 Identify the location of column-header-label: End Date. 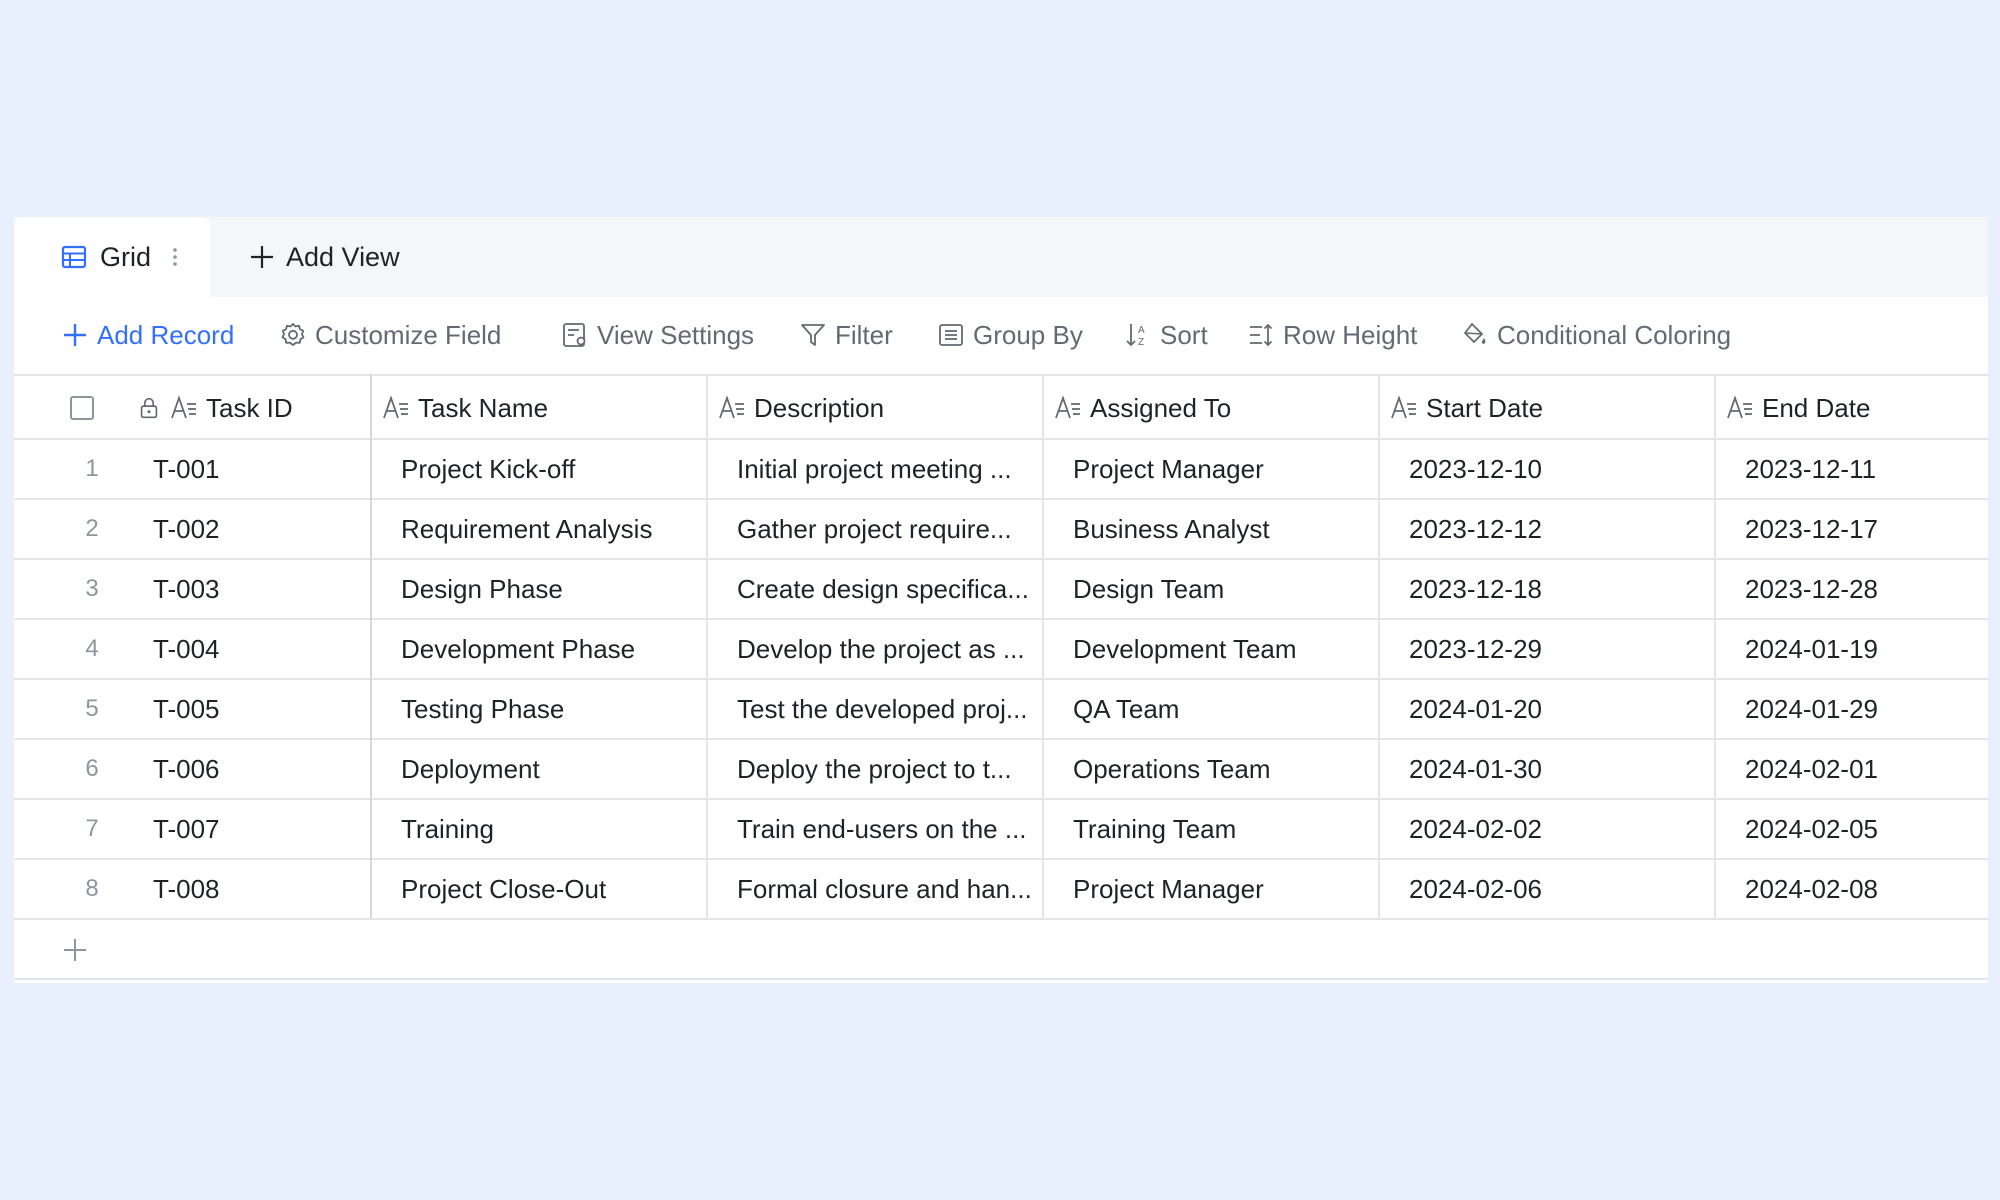
(1816, 407).